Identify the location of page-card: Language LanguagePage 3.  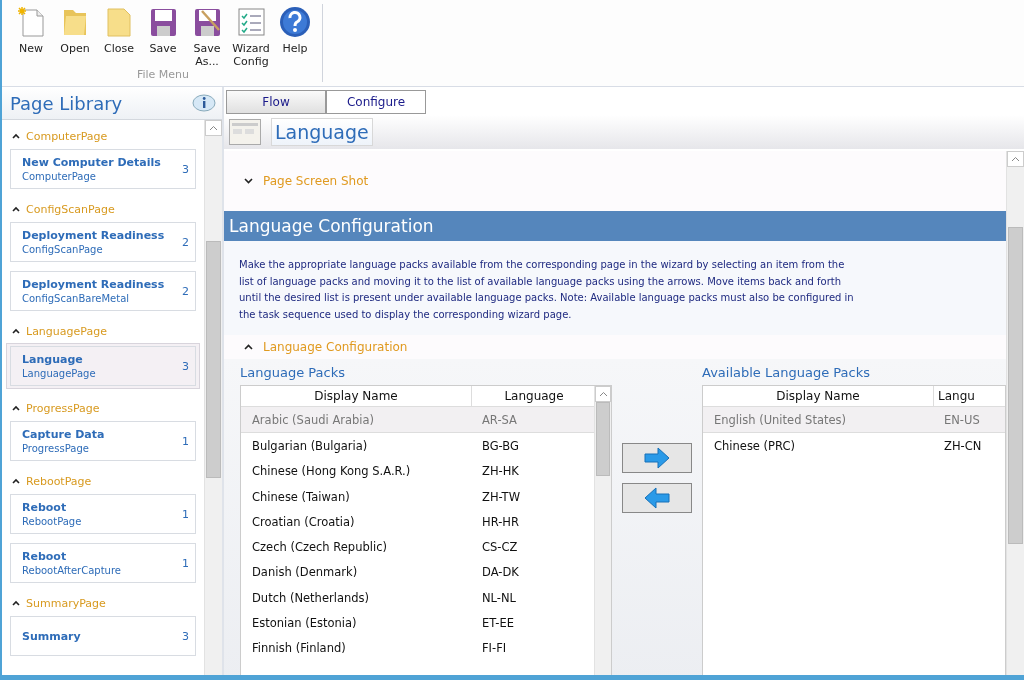
(103, 366).